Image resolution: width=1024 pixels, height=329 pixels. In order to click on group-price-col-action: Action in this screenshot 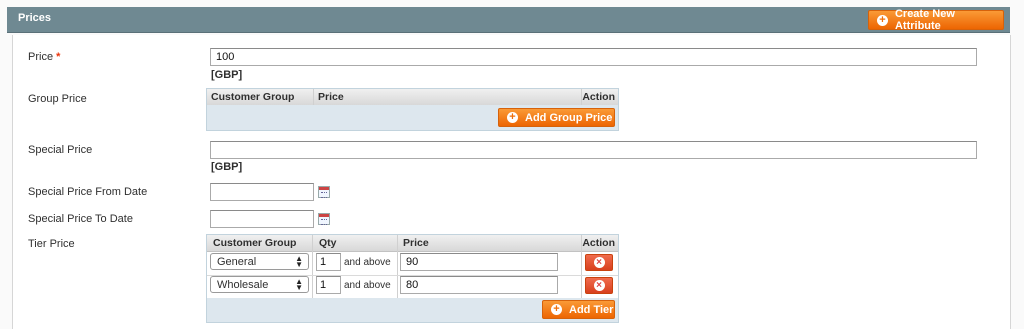, I will do `click(598, 97)`.